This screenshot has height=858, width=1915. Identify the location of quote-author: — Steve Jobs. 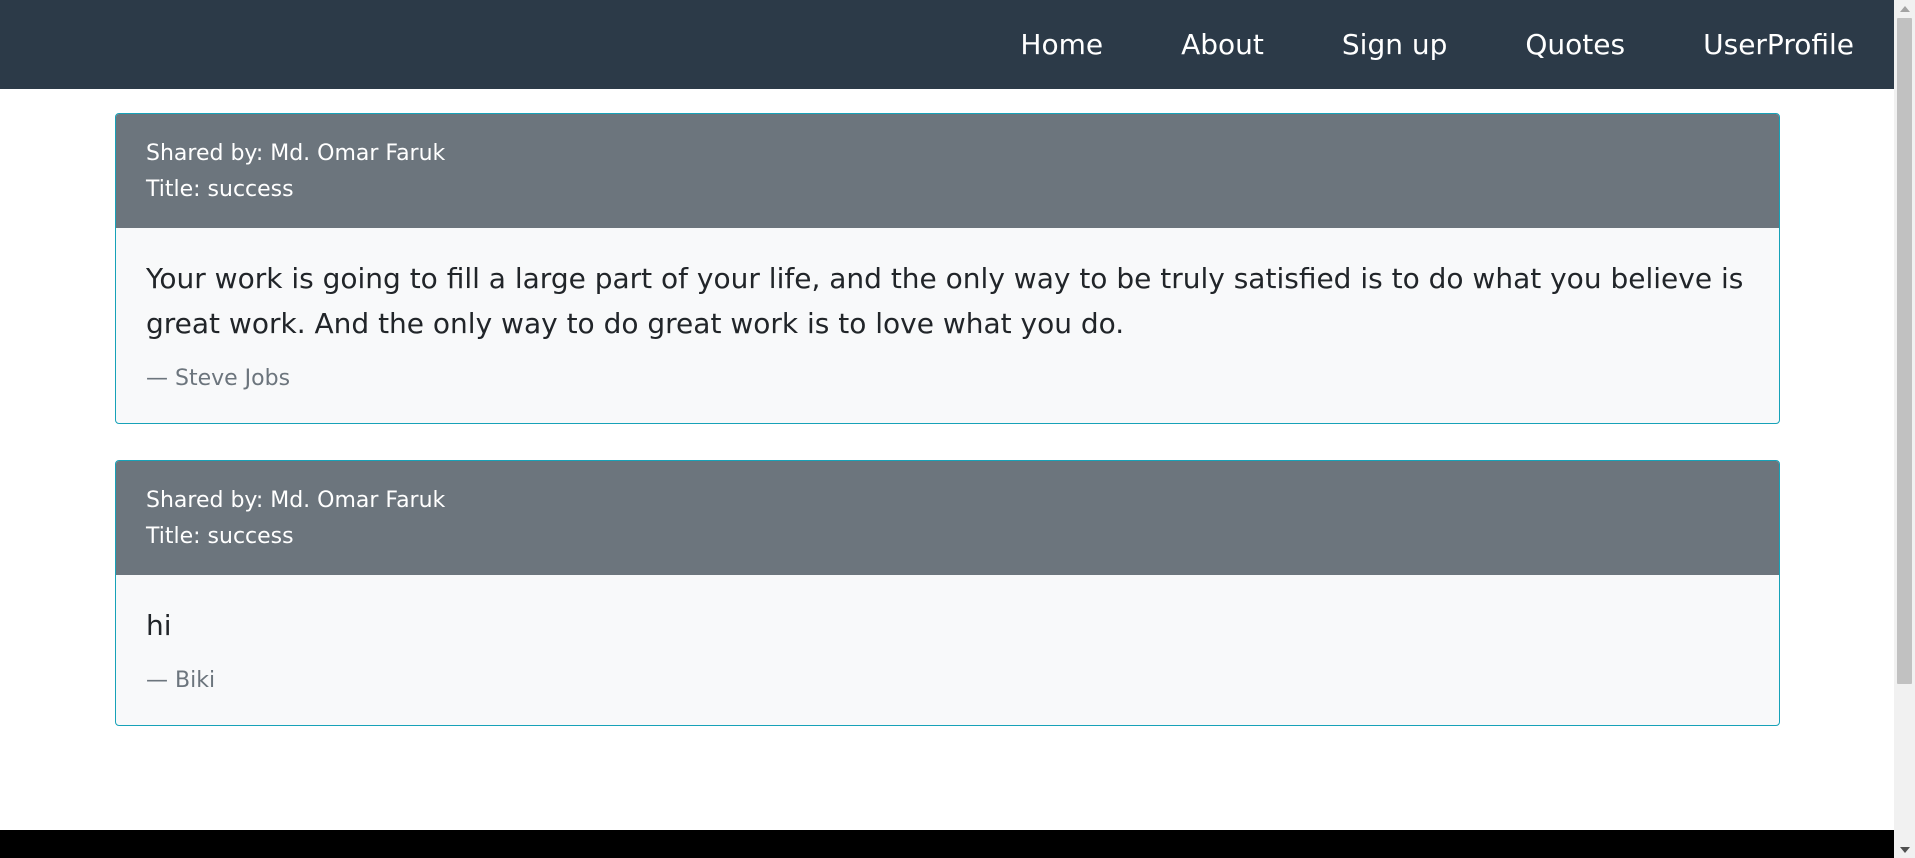
(218, 378).